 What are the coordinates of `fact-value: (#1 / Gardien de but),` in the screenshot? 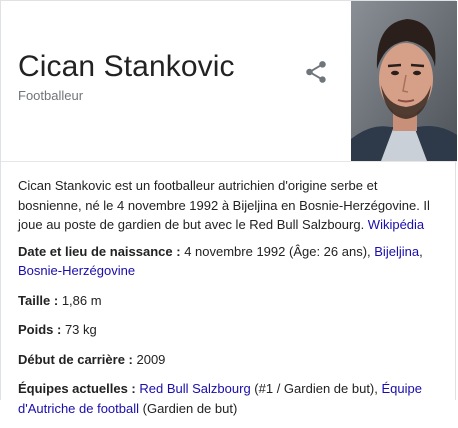 It's located at (316, 388).